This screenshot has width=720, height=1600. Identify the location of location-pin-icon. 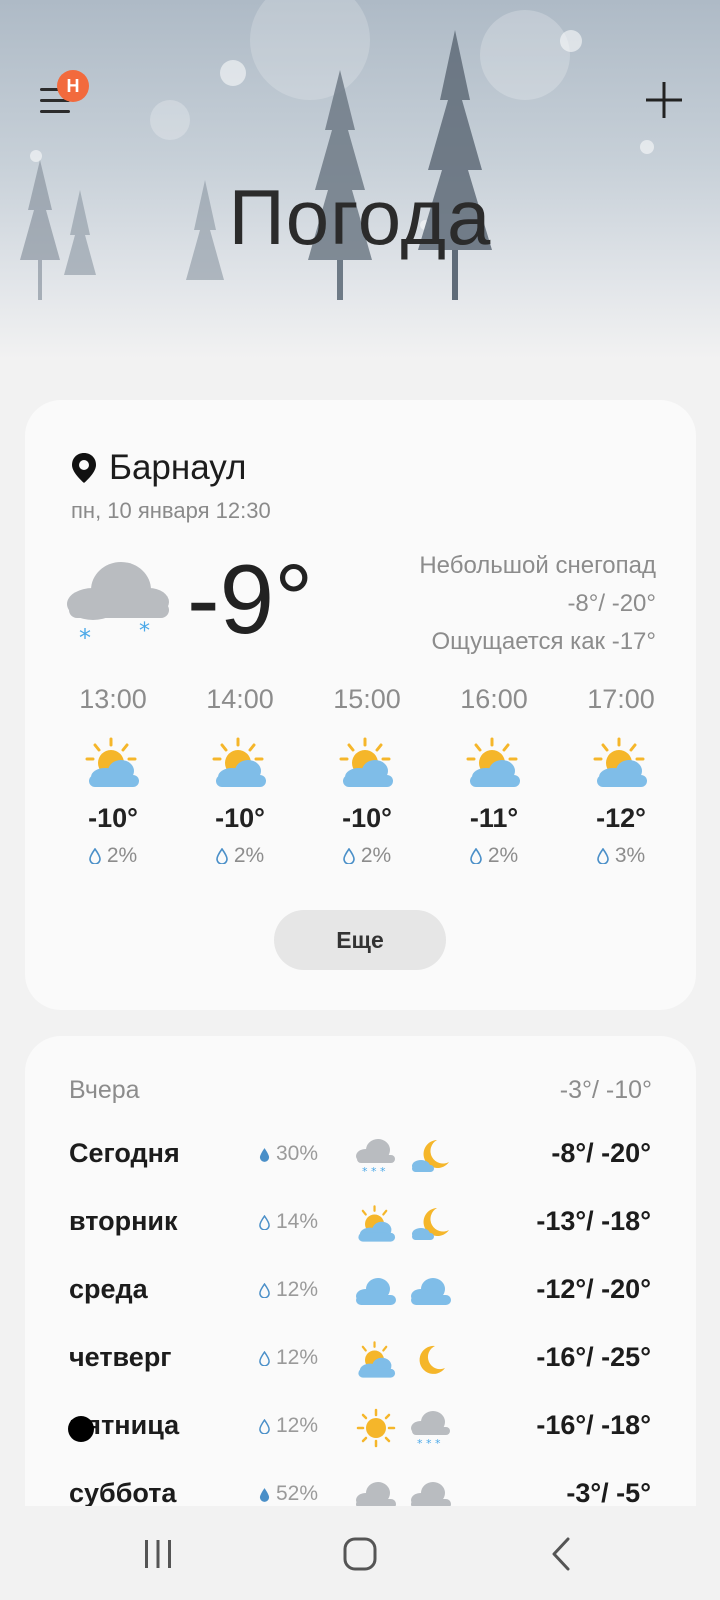
(84, 468).